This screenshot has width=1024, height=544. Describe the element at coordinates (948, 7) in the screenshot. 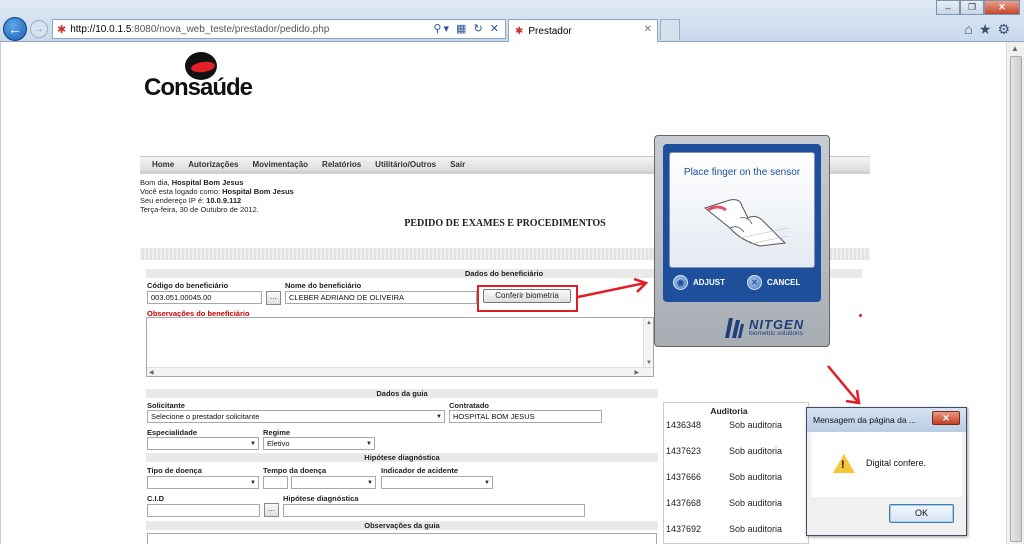

I see `minimize-icon: –` at that location.